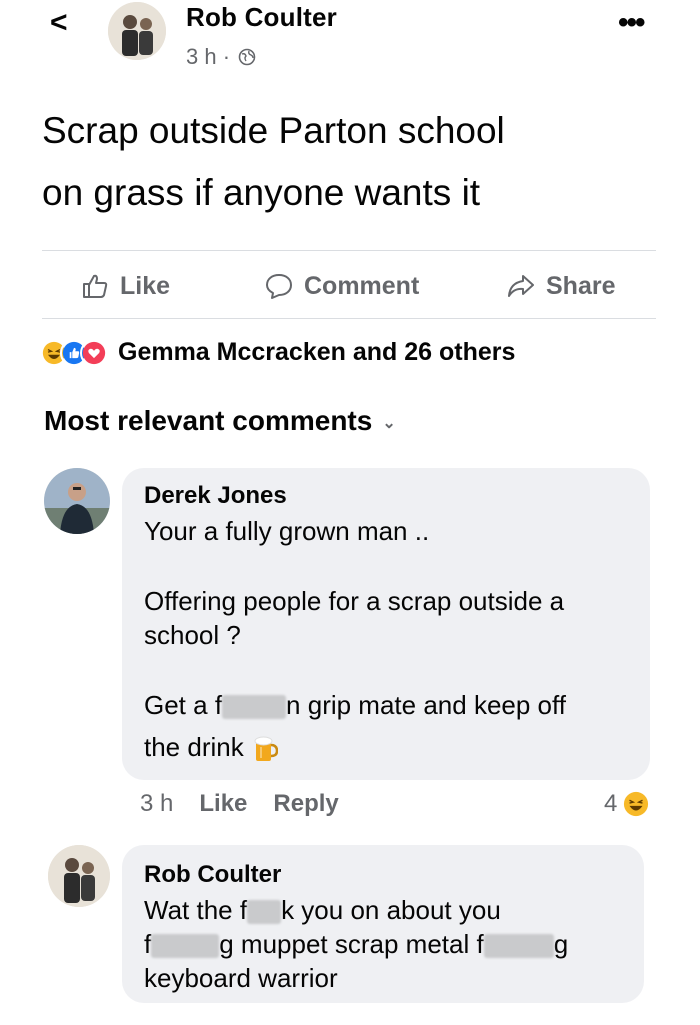  What do you see at coordinates (241, 978) in the screenshot?
I see `comment-text-line: keyboard warrior` at bounding box center [241, 978].